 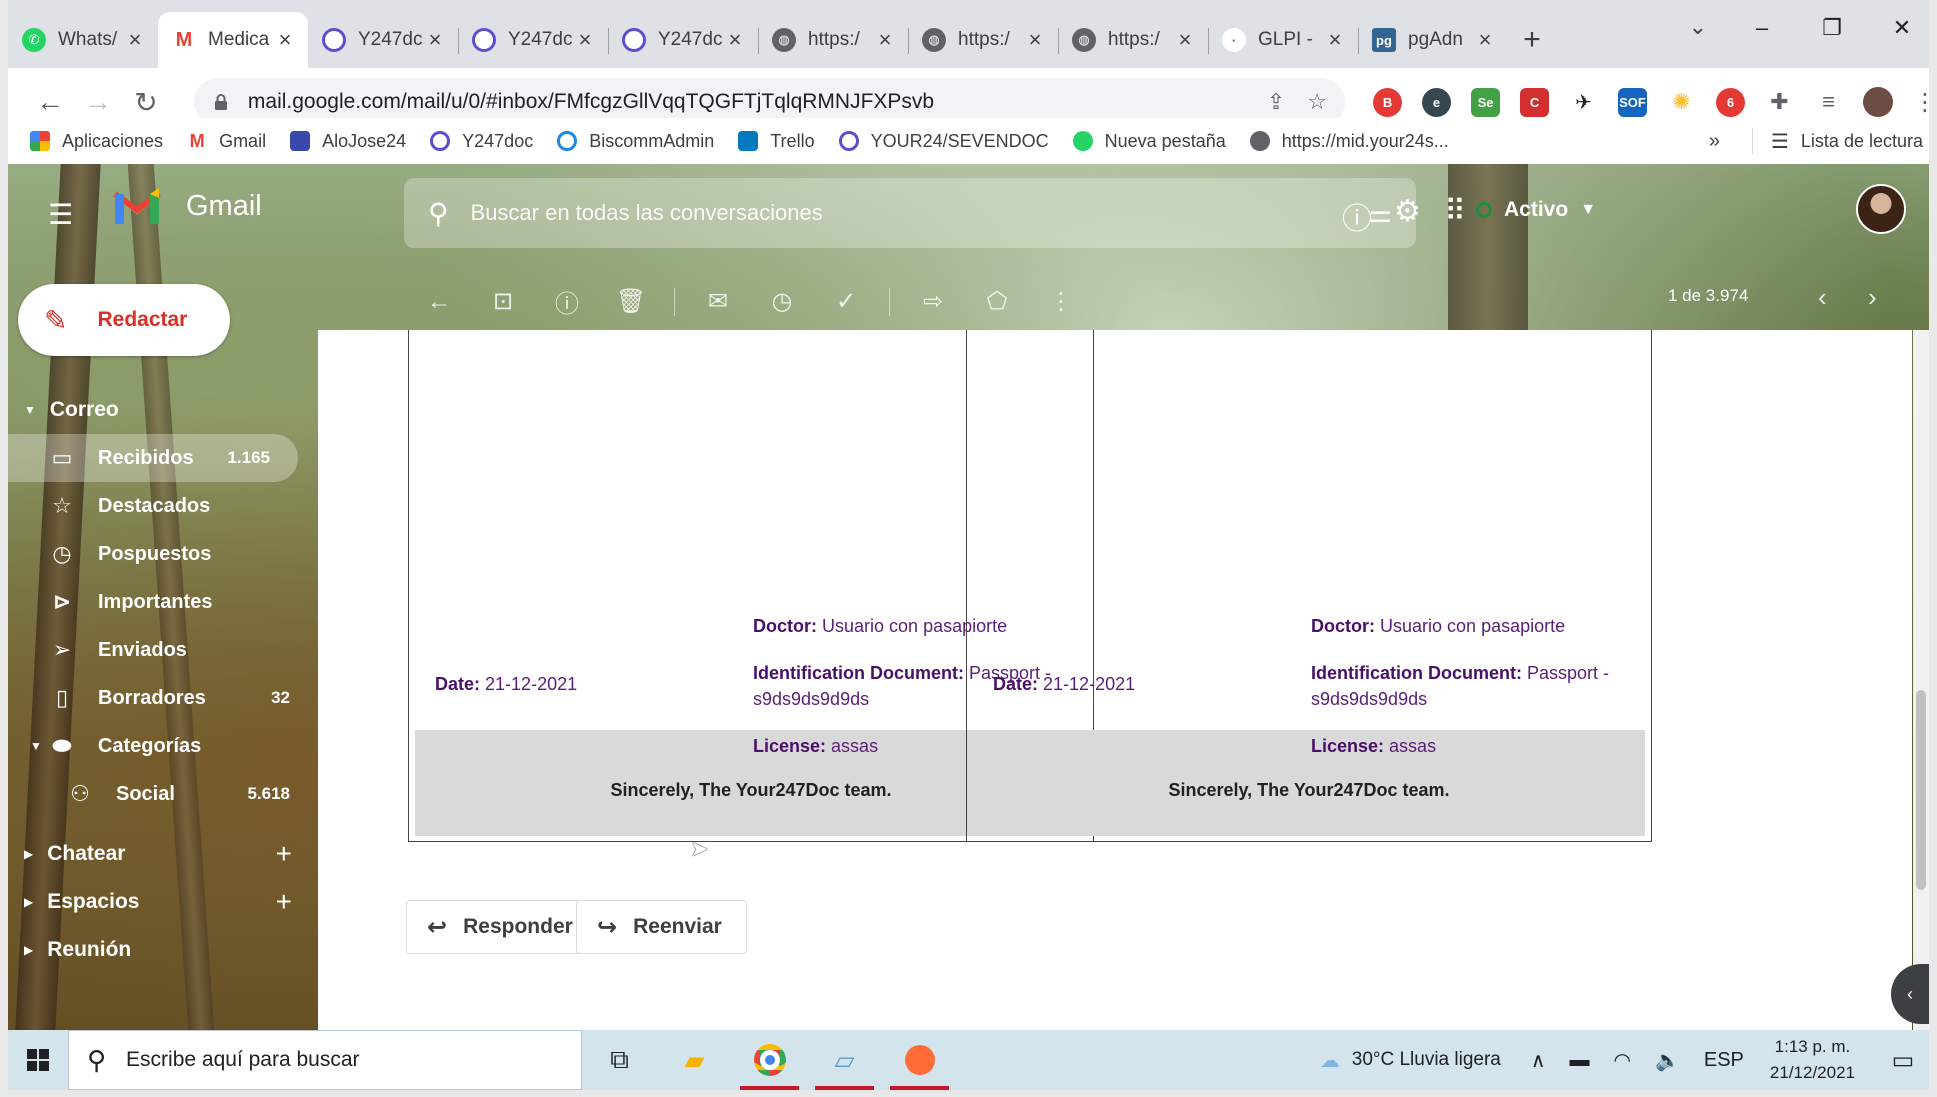 What do you see at coordinates (694, 1060) in the screenshot?
I see `file-explorer-icon: ▰` at bounding box center [694, 1060].